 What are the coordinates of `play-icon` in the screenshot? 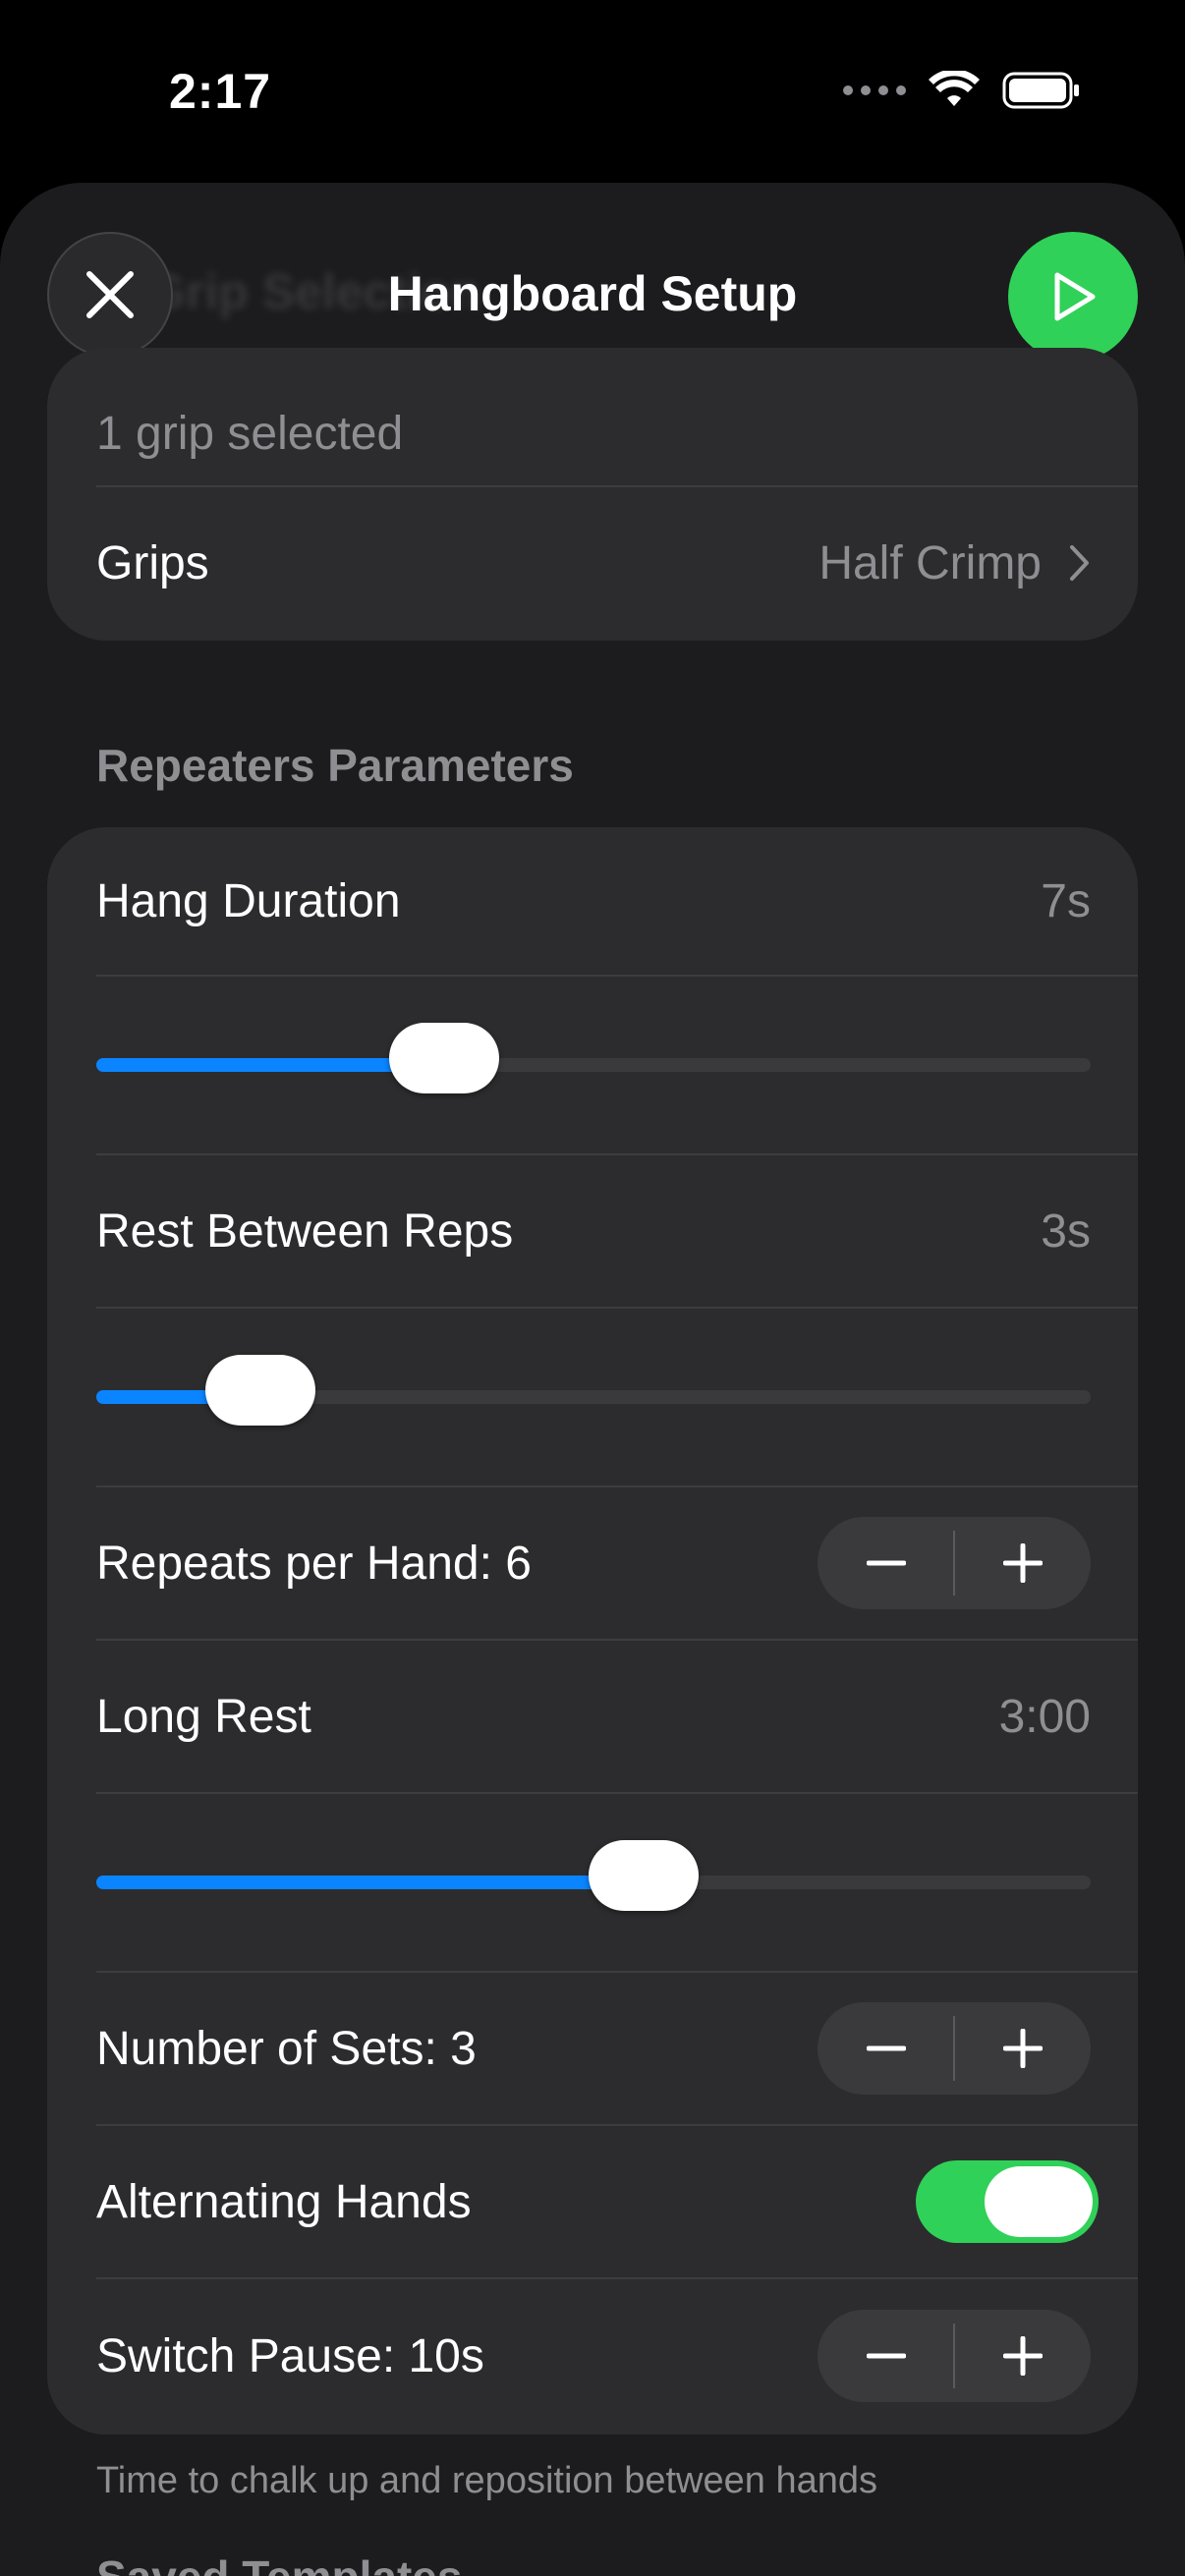 It's located at (1075, 296).